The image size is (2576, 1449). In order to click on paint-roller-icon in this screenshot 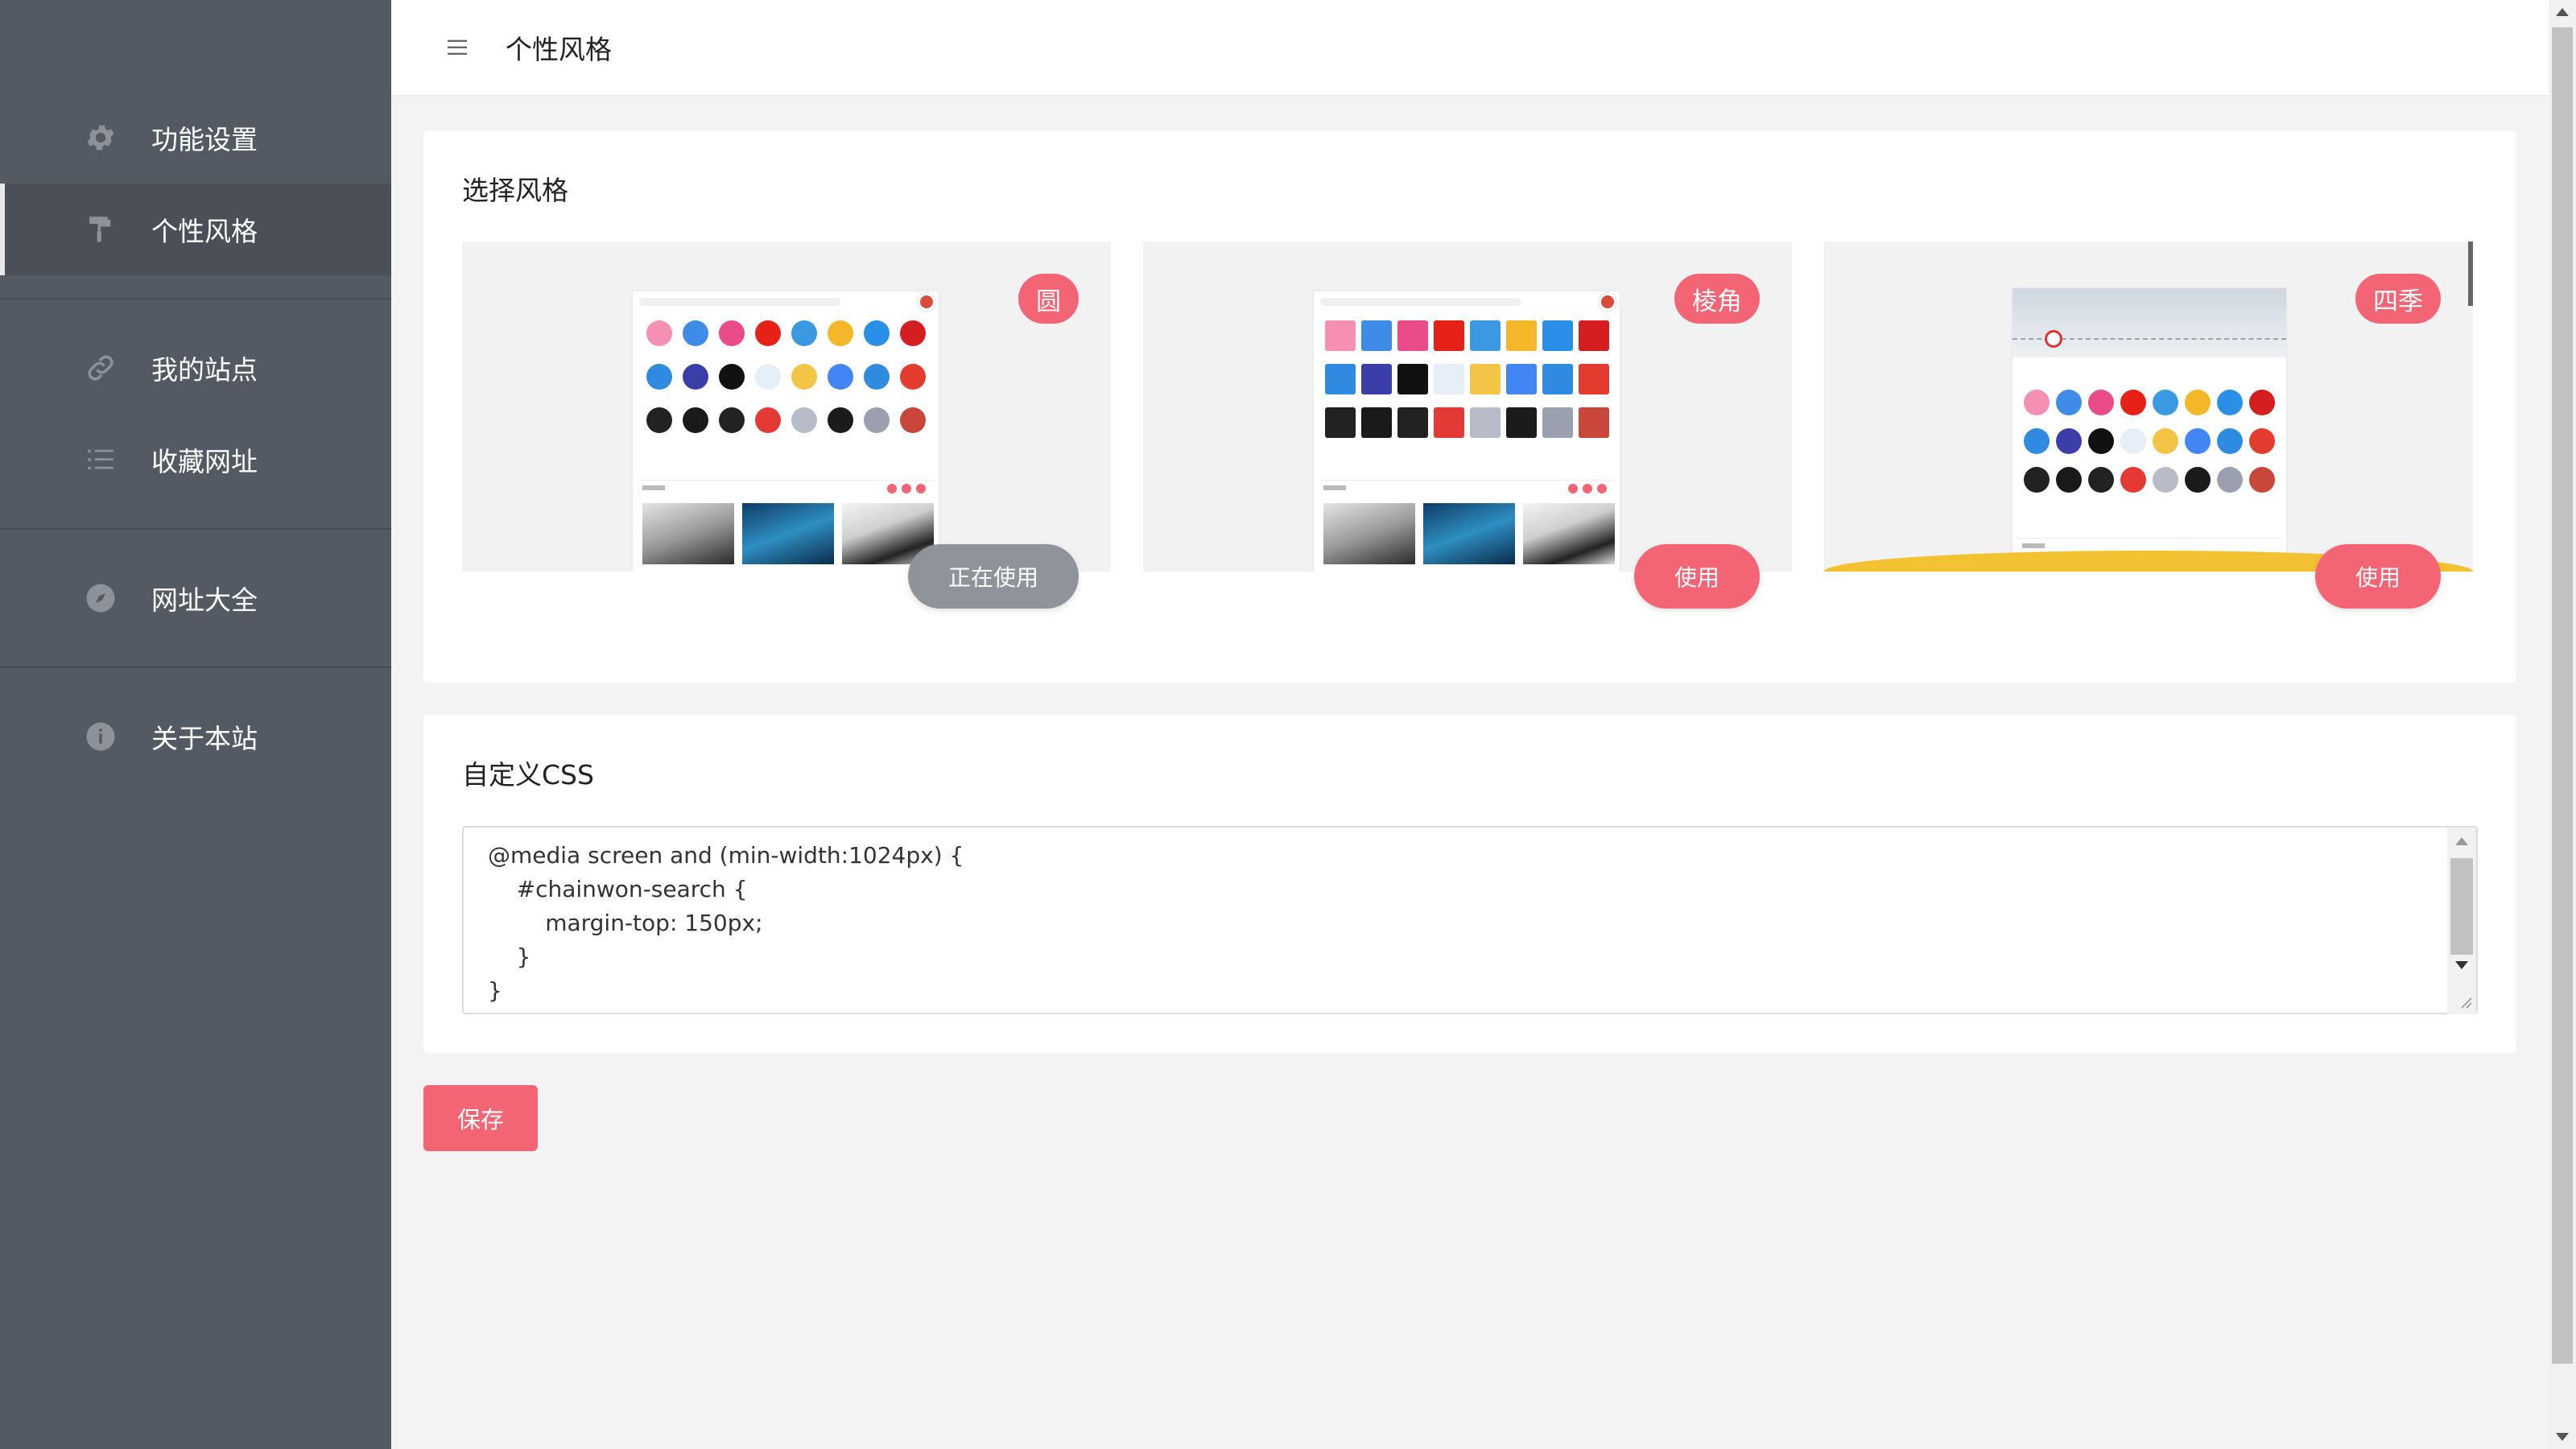, I will do `click(101, 229)`.